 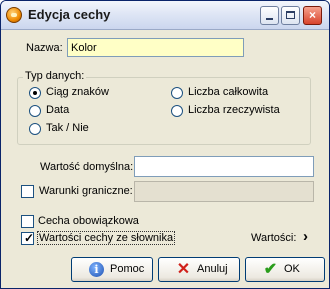 What do you see at coordinates (165, 15) in the screenshot?
I see `title-bar: Edycja cechy ×` at bounding box center [165, 15].